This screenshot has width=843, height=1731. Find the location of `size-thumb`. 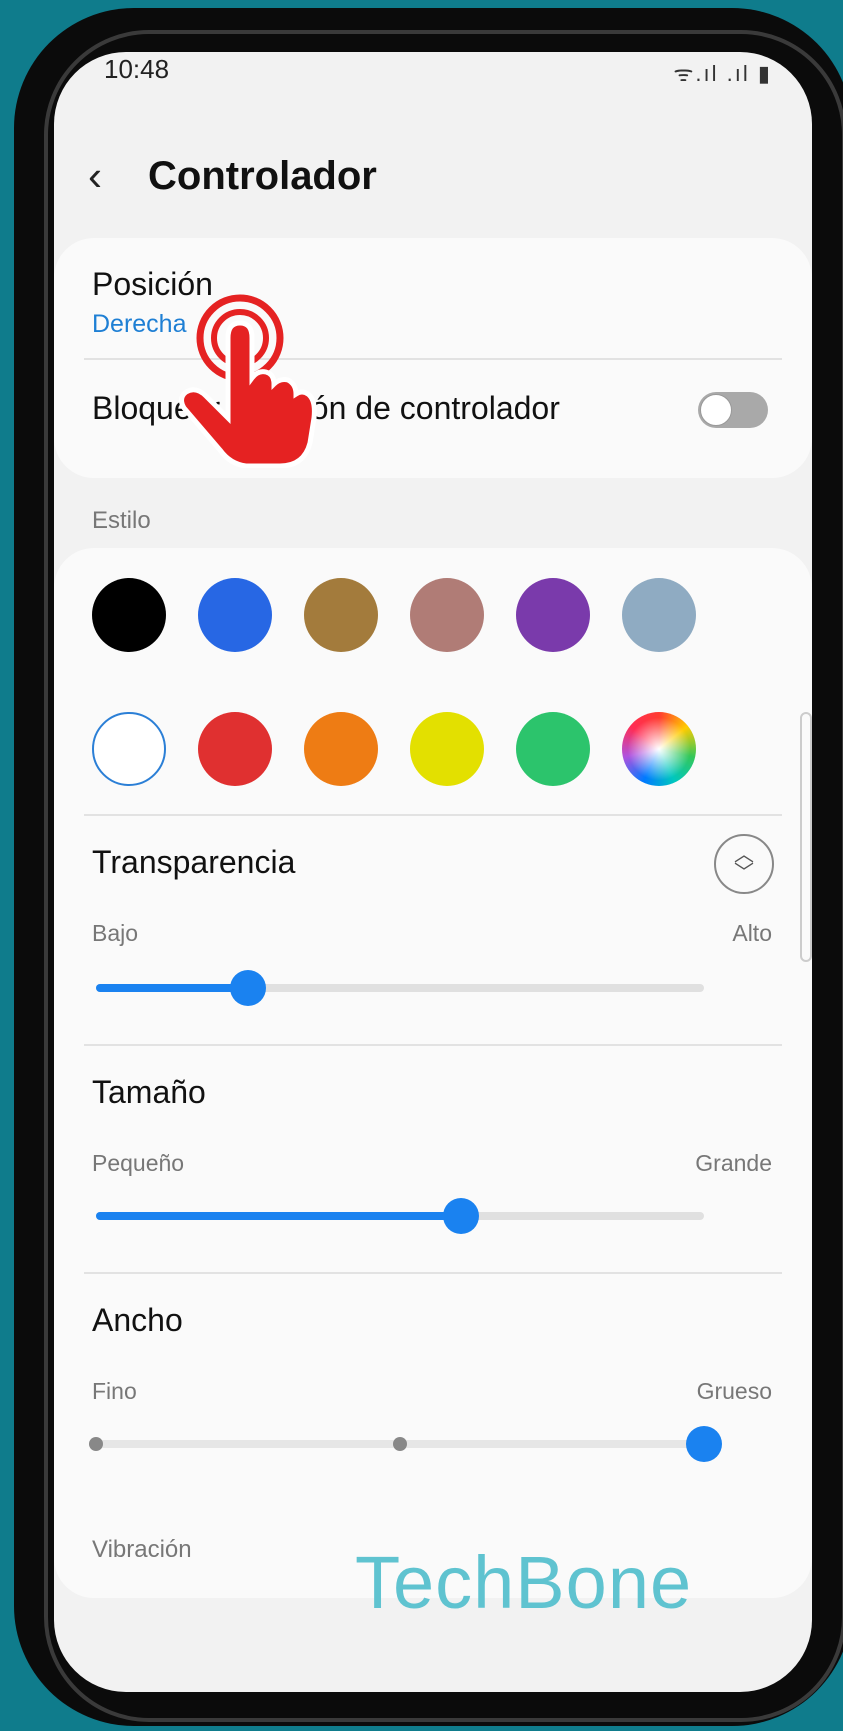

size-thumb is located at coordinates (460, 1216).